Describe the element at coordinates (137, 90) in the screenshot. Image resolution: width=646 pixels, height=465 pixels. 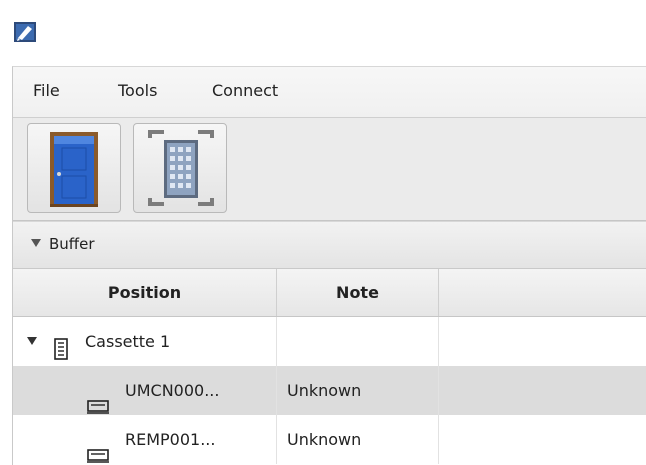
I see `menu-tools: Tools` at that location.